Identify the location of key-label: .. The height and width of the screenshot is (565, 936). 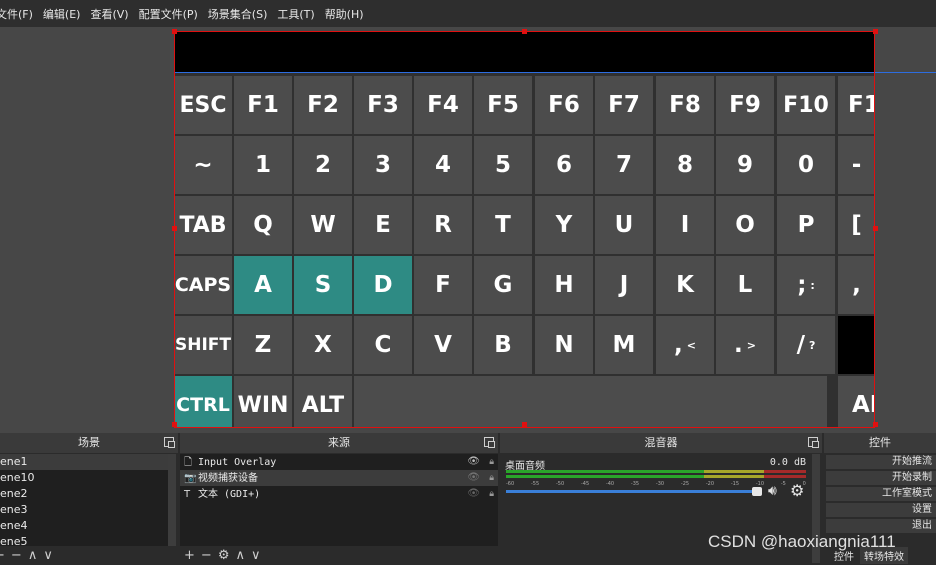
(738, 345).